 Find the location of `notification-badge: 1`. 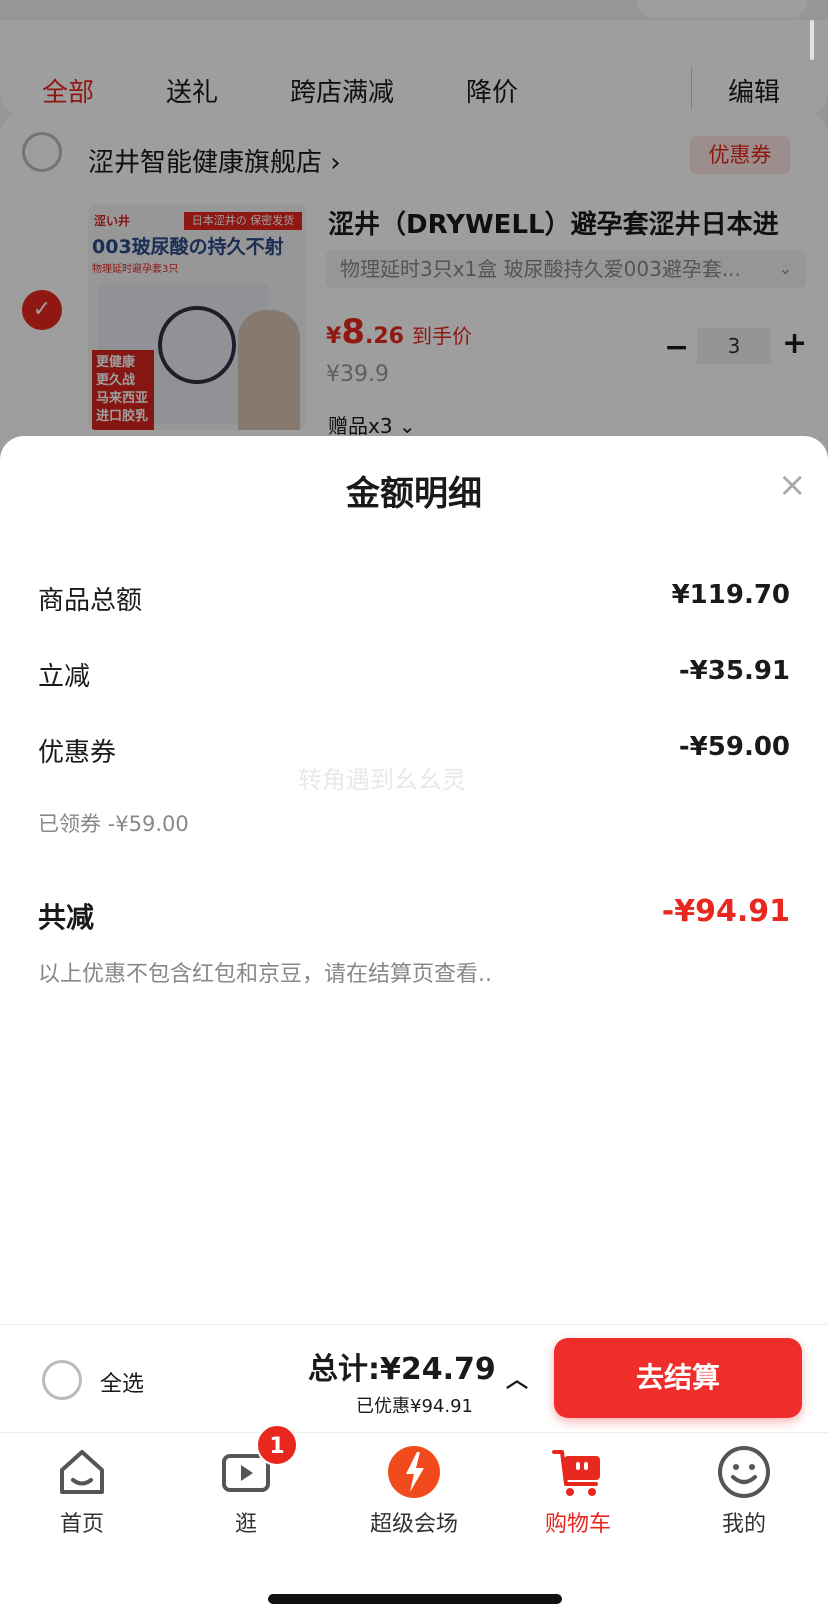

notification-badge: 1 is located at coordinates (277, 1445).